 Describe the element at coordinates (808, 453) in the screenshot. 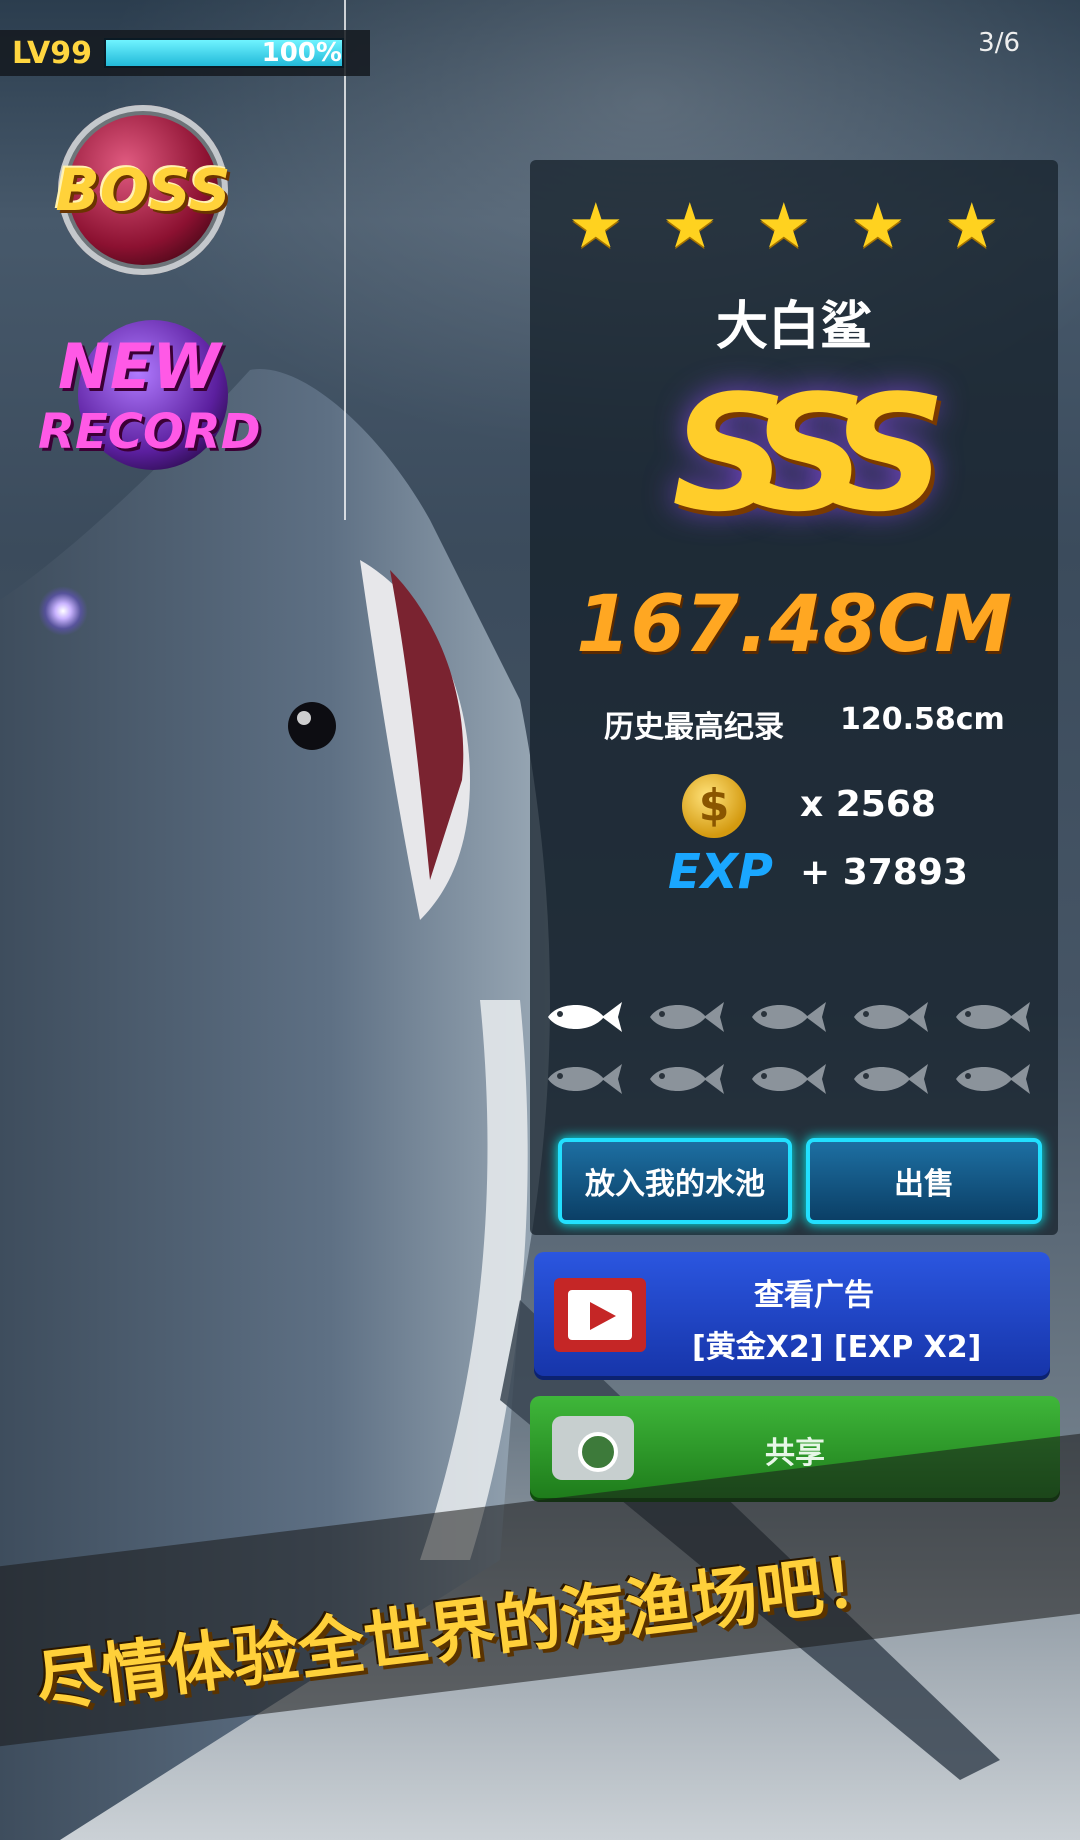

I see `rank-grade: SSS` at that location.